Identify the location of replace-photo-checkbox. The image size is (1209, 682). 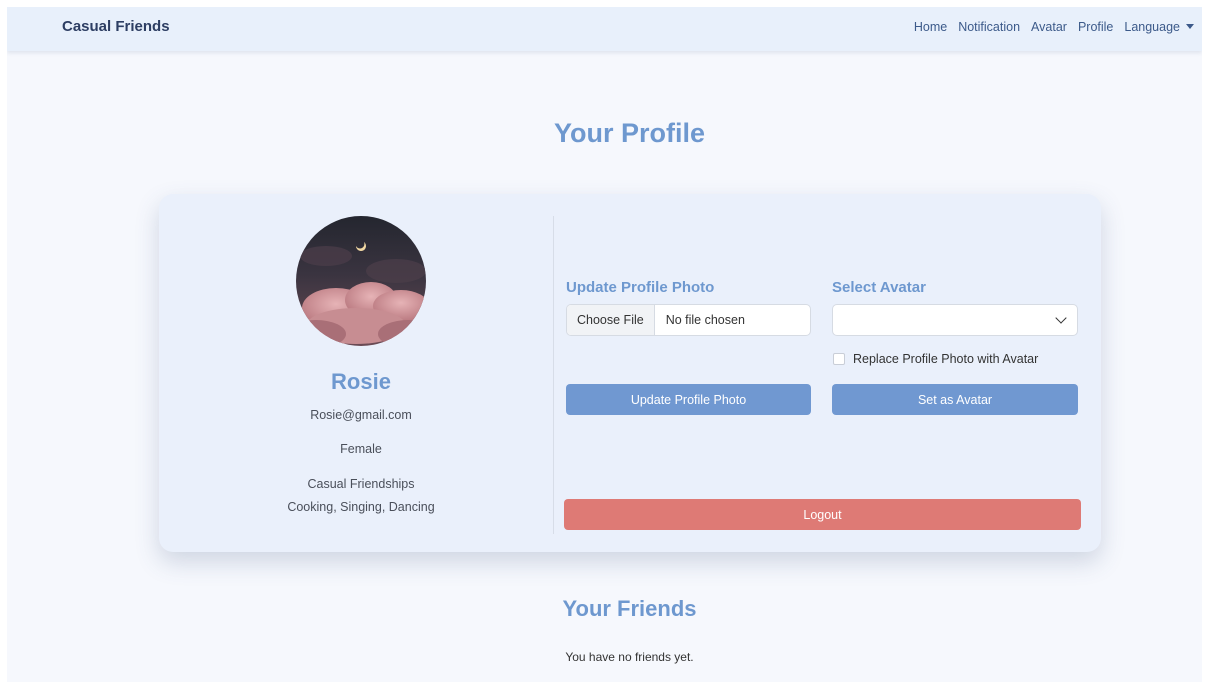
(839, 359).